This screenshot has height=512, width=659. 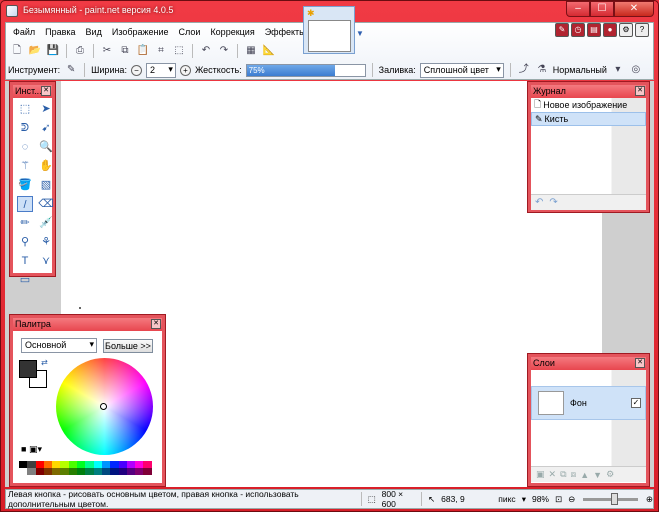 I want to click on rect-select-icon: ⬚, so click(x=25, y=109).